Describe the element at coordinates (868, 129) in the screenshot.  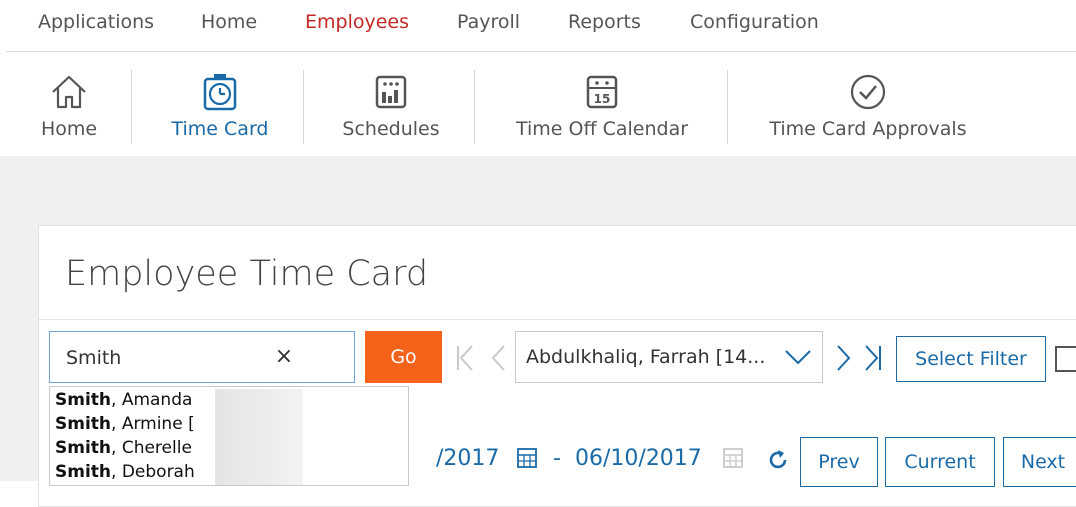
I see `toolbar-time-card-approvals-label: Time Card Approvals` at that location.